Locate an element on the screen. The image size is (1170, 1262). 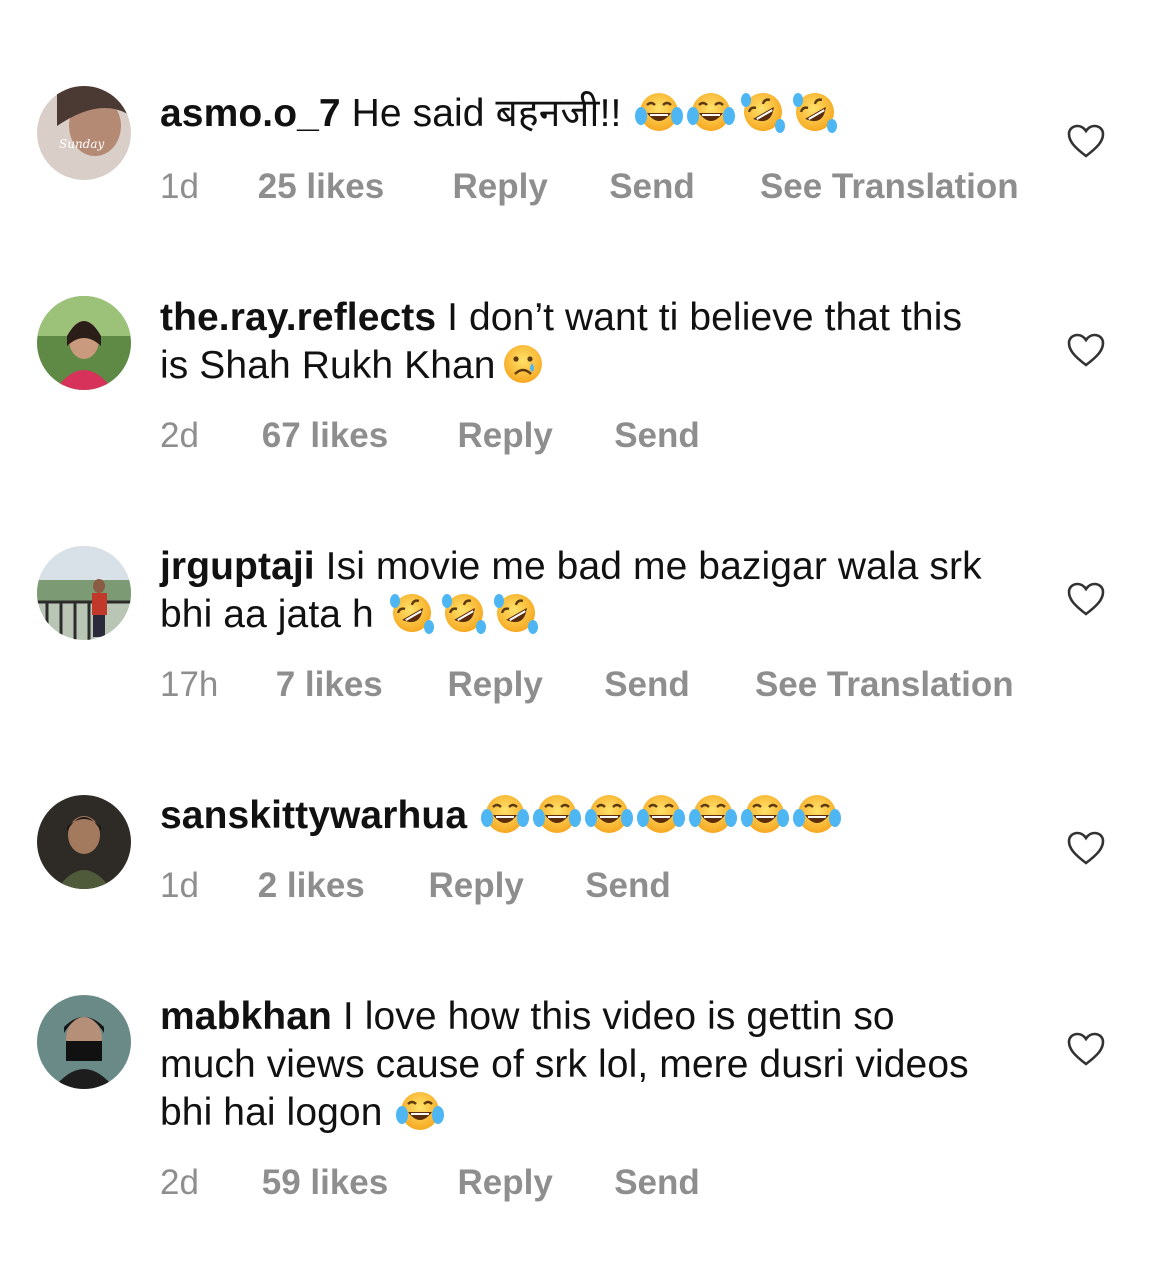
comment-time: 17h is located at coordinates (189, 684).